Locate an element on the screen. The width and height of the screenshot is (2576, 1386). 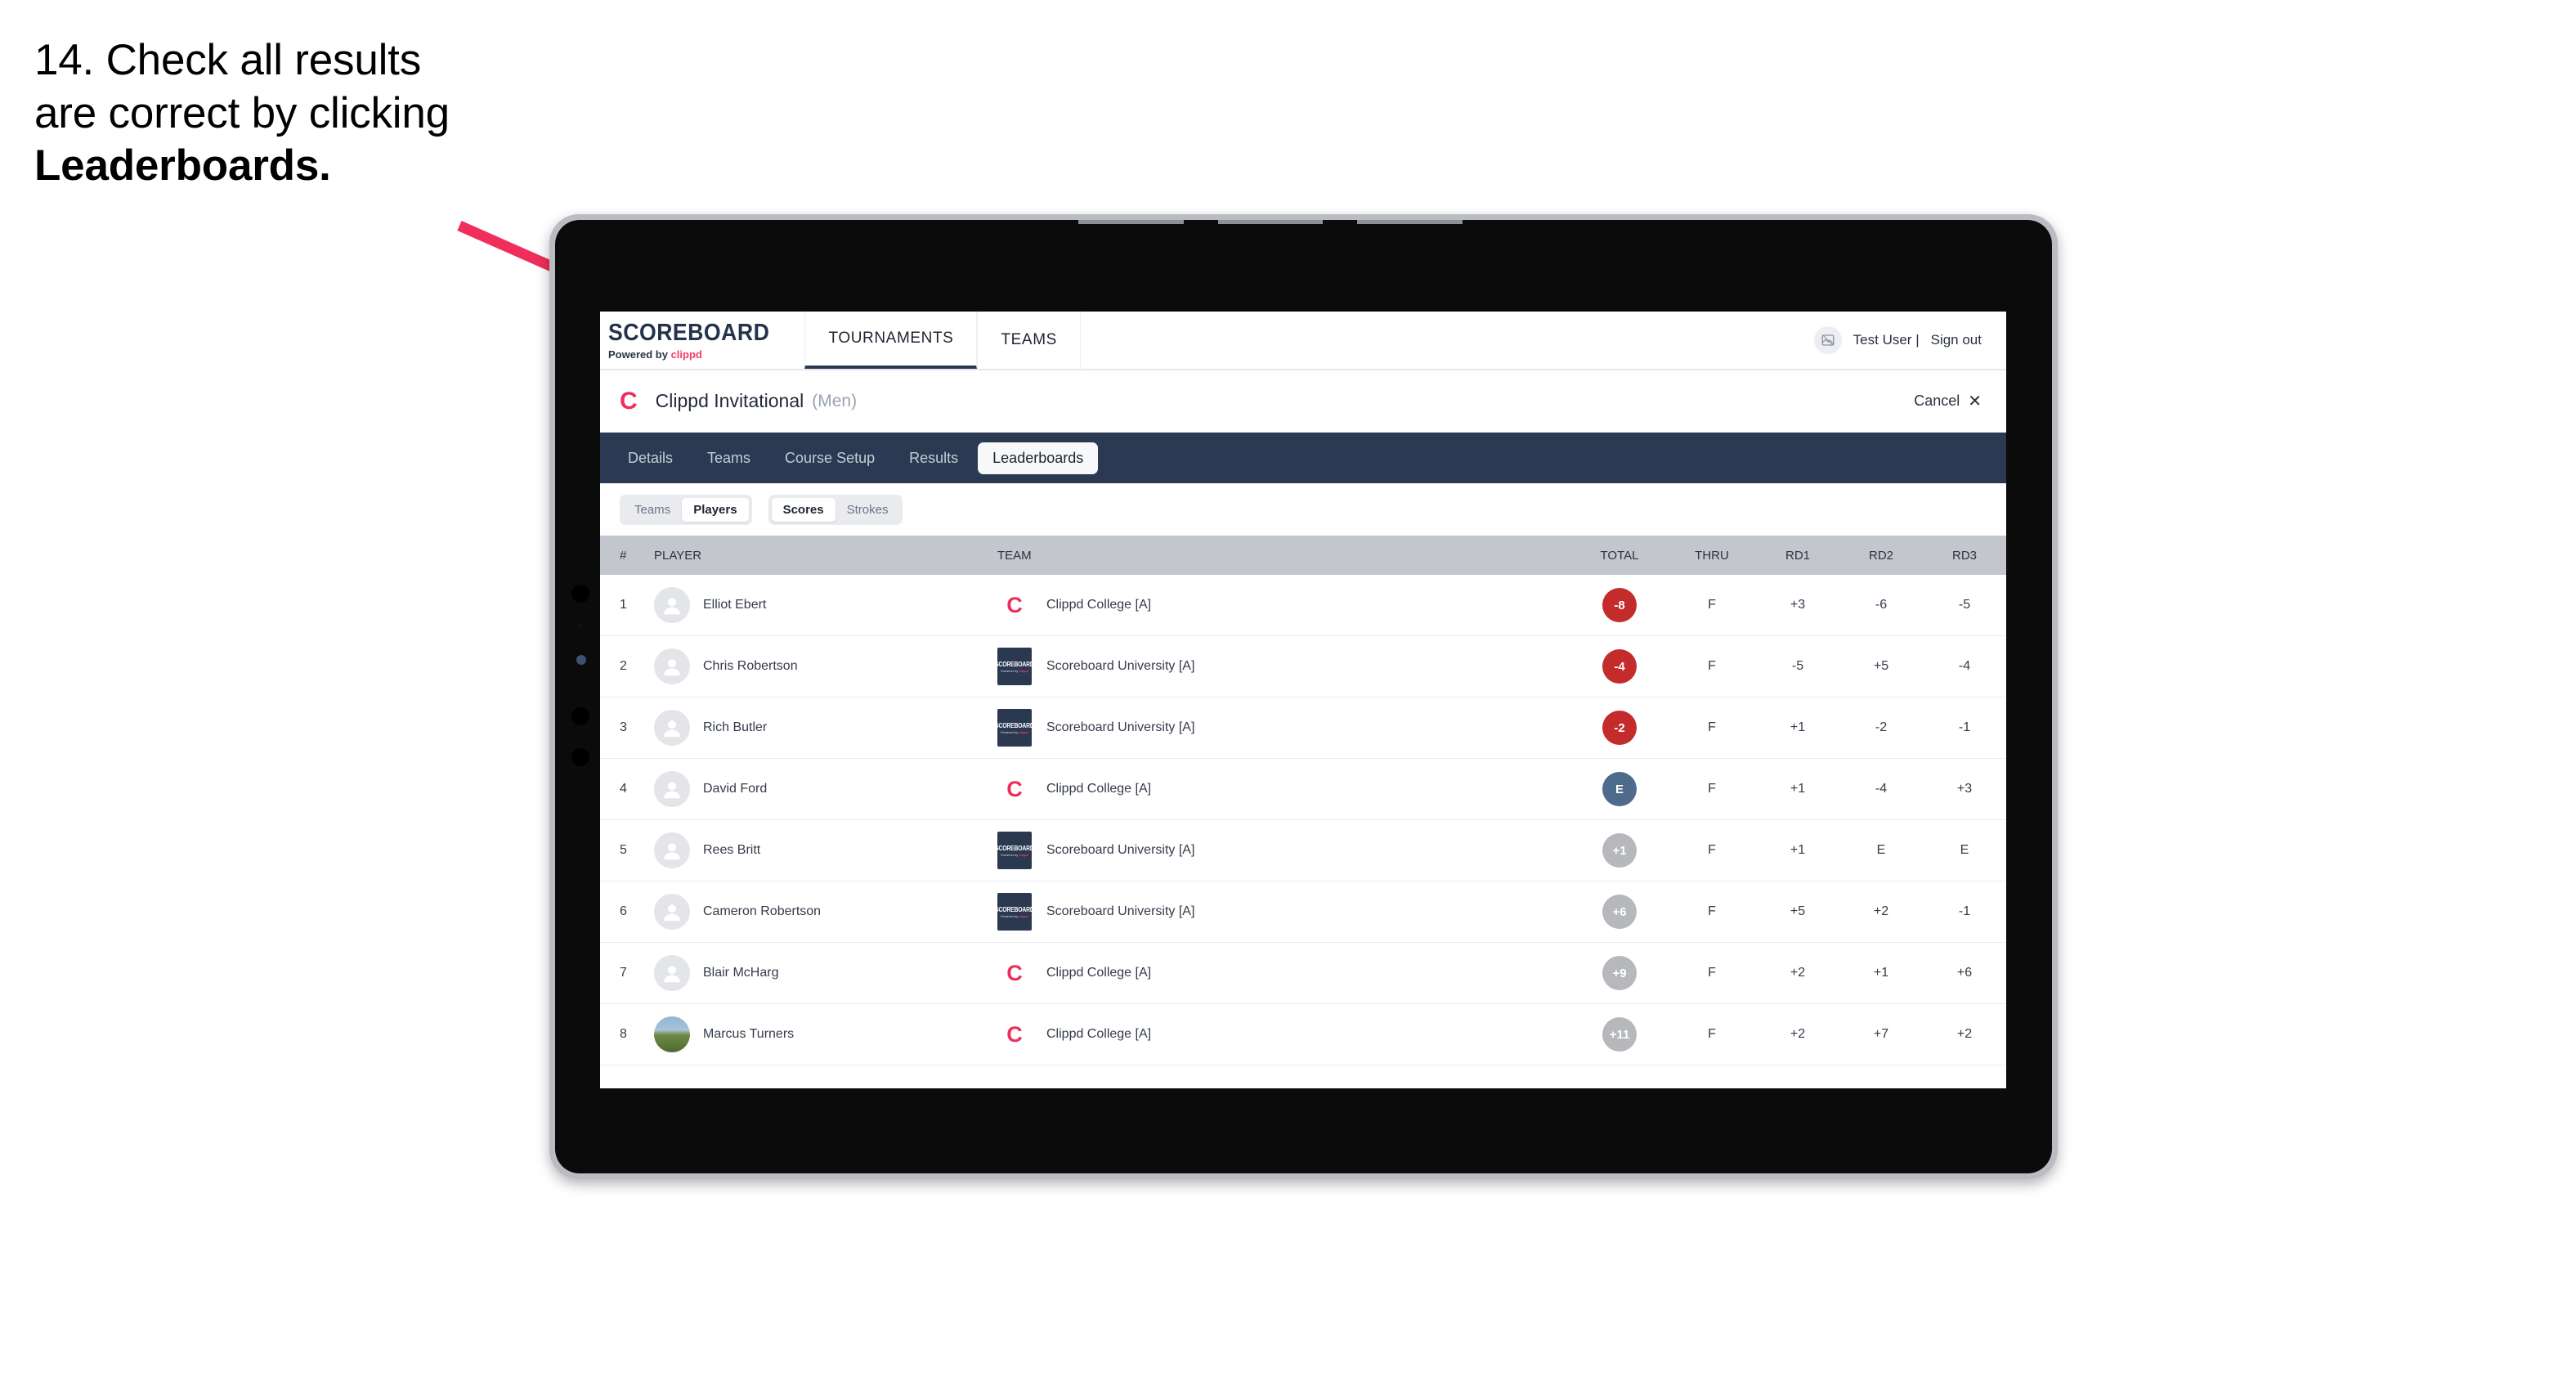
cell-rd3: E is located at coordinates (1965, 850).